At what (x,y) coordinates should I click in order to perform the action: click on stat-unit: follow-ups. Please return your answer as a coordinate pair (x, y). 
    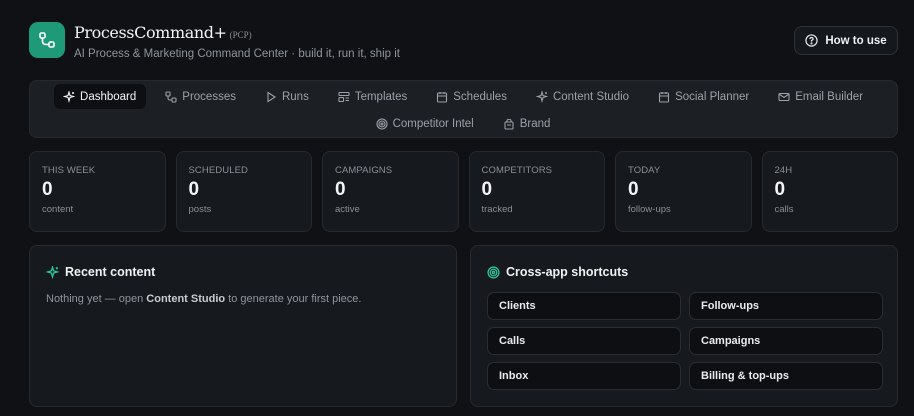
    Looking at the image, I should click on (649, 209).